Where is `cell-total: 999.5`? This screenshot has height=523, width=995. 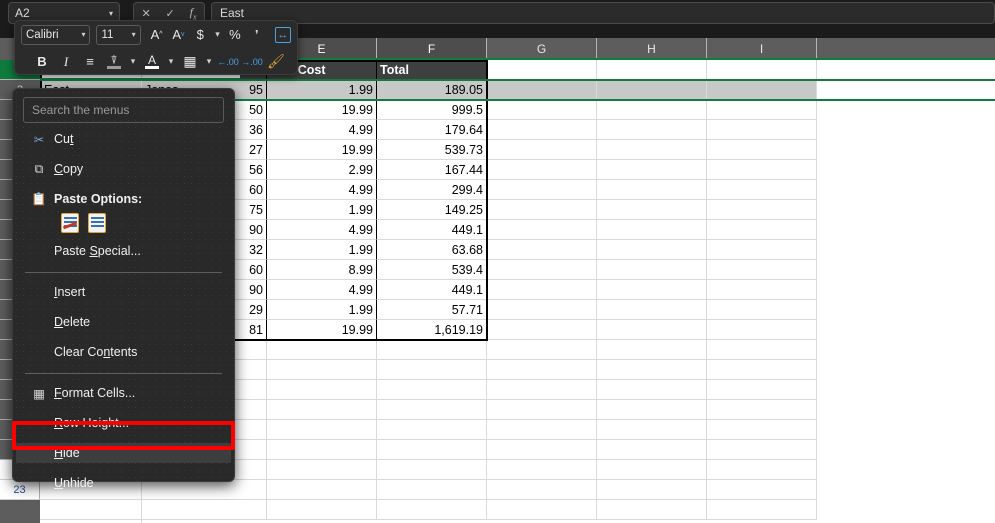 cell-total: 999.5 is located at coordinates (432, 110).